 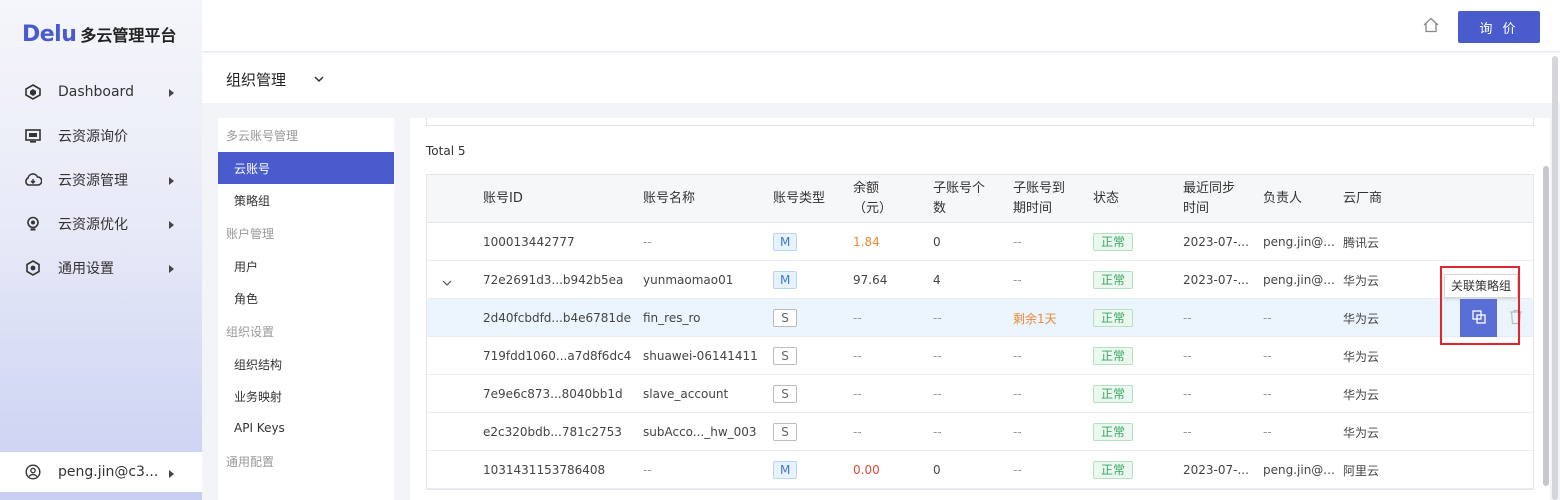 I want to click on total-count: Total 5, so click(x=446, y=151).